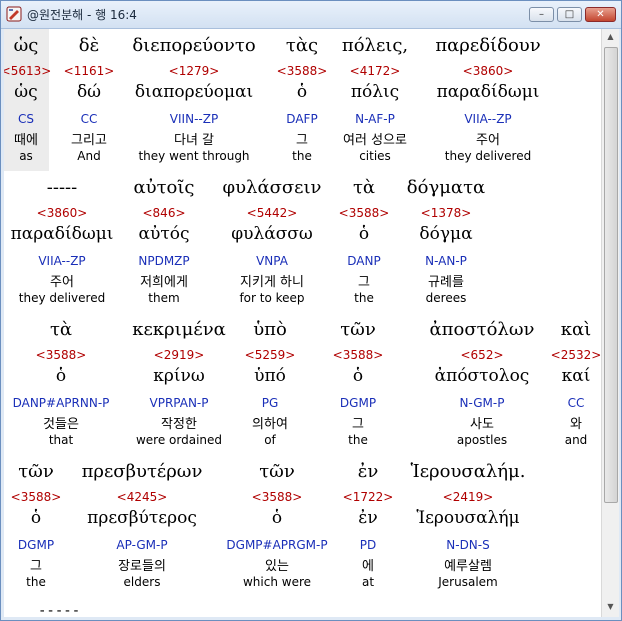 The width and height of the screenshot is (622, 621). I want to click on korean-gloss: 작정한, so click(179, 424).